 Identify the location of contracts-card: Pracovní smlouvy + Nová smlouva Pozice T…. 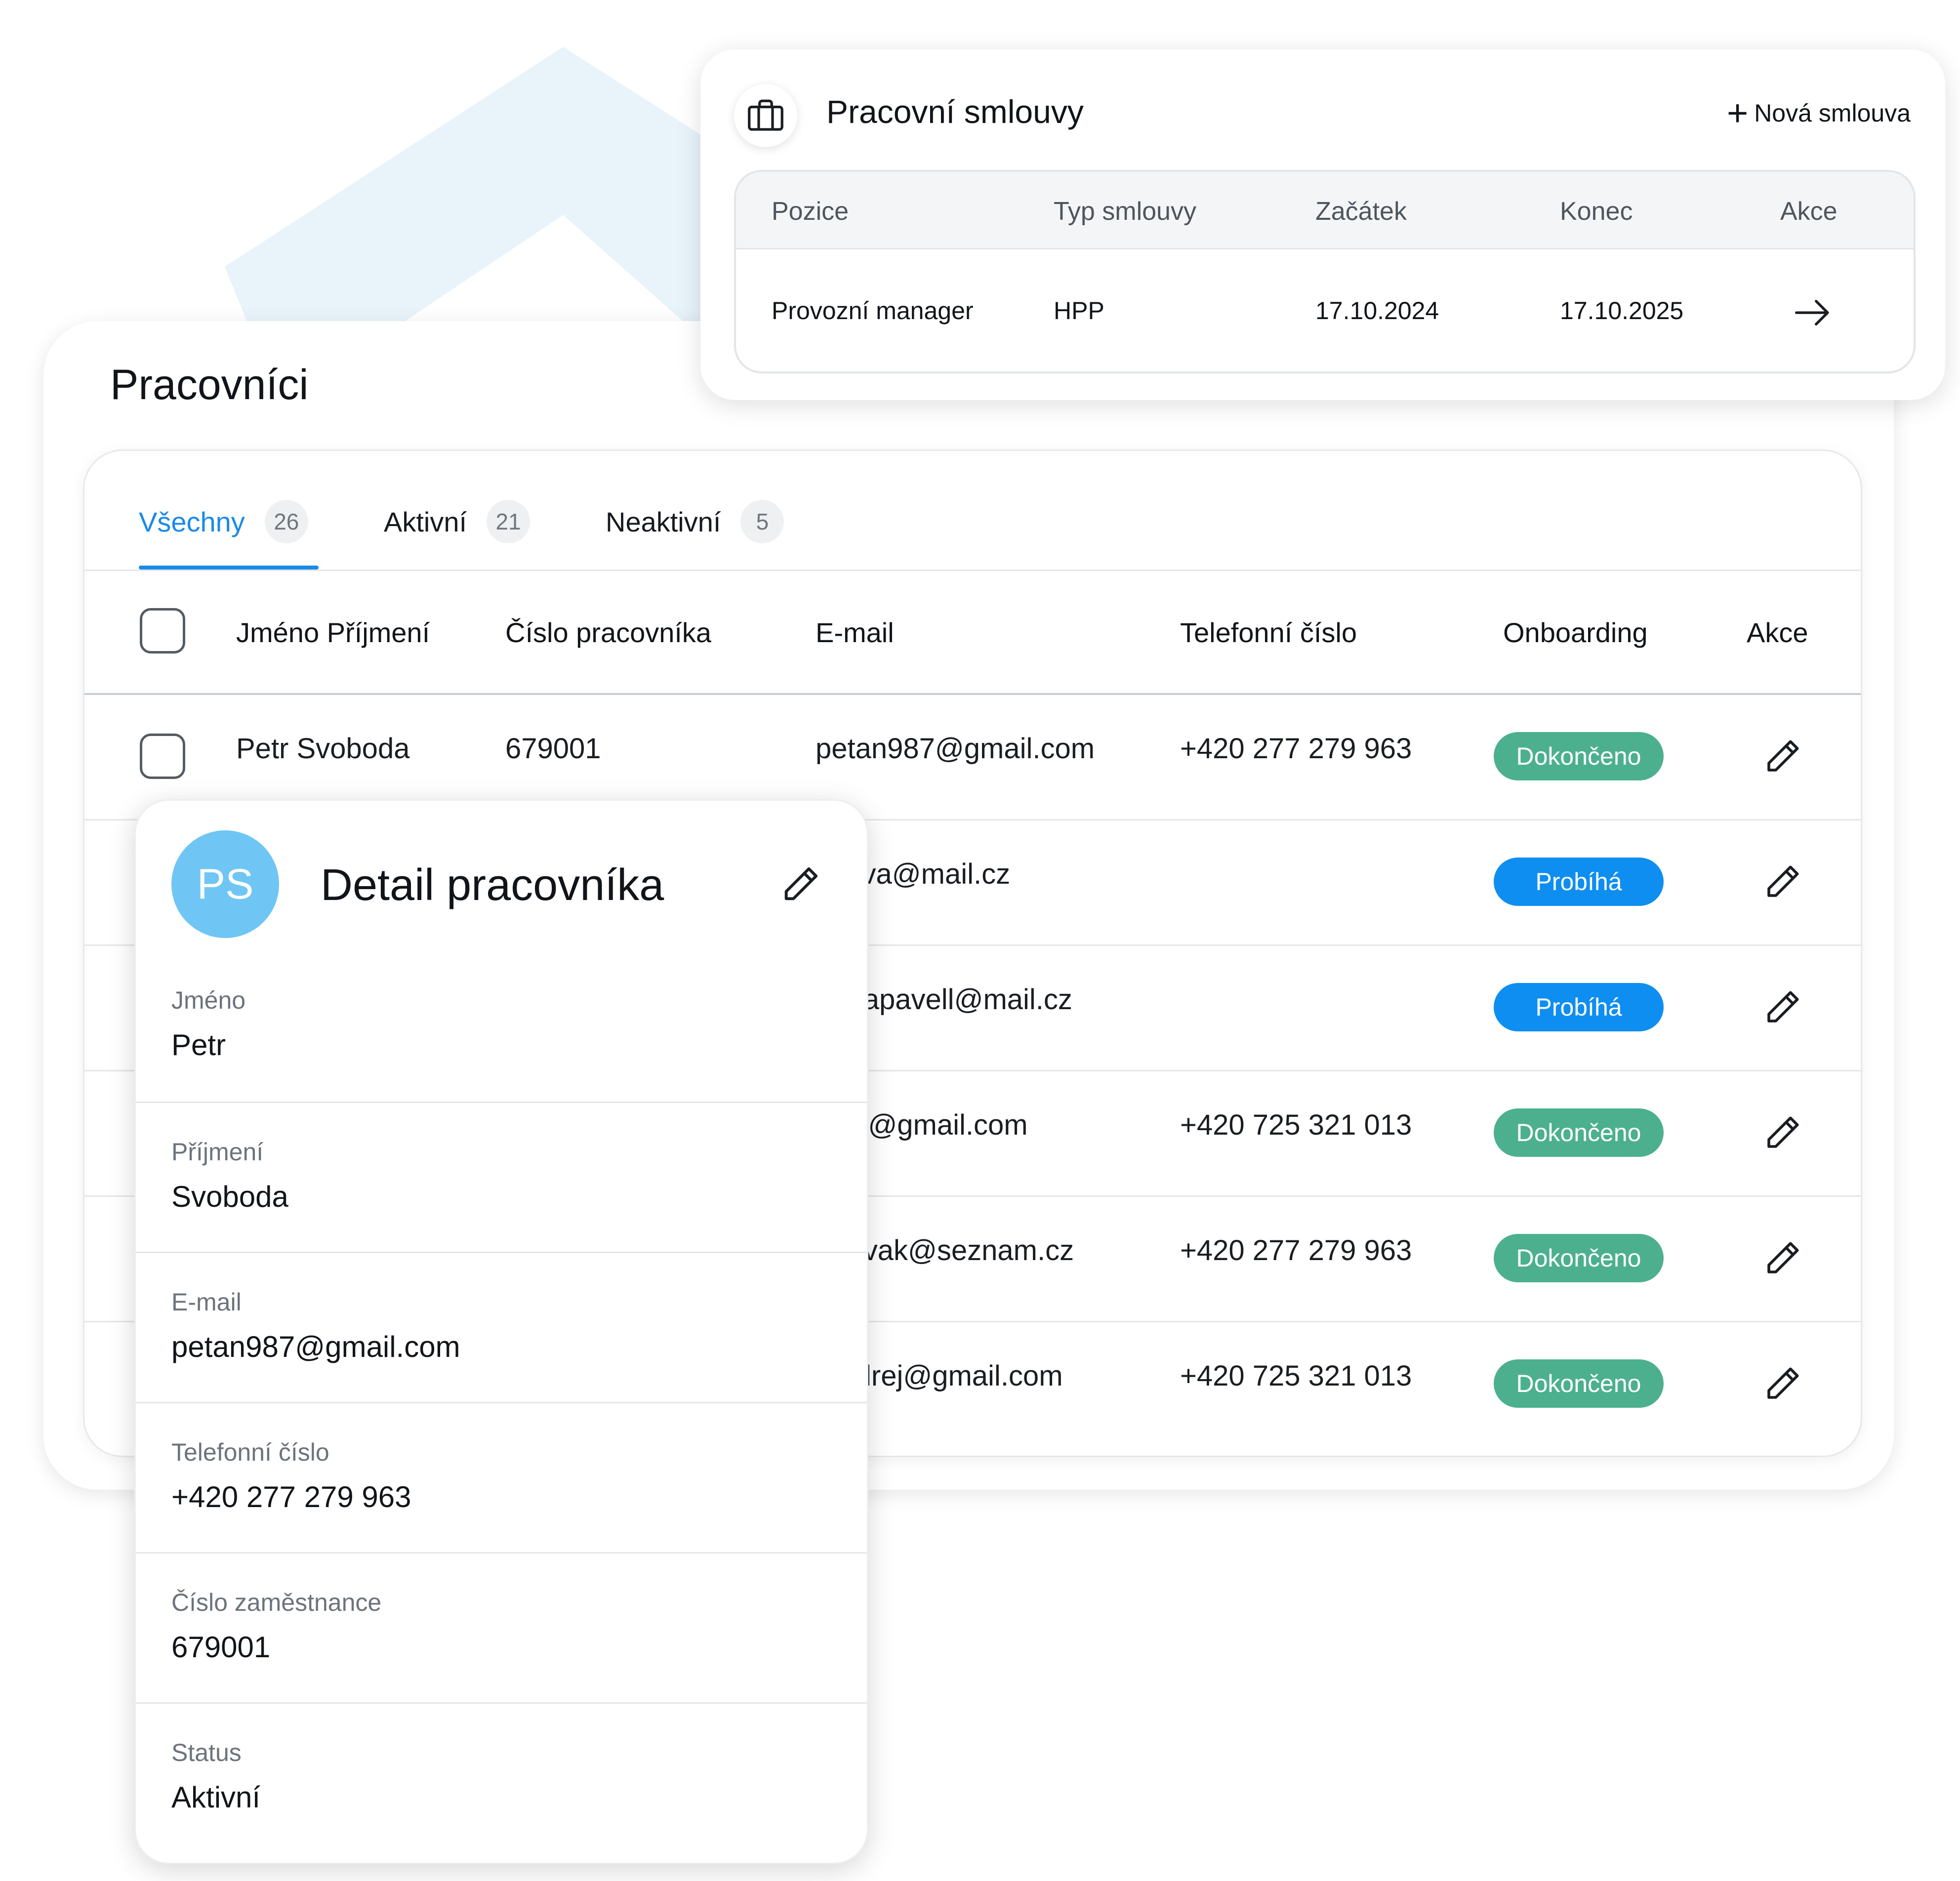
(1322, 224).